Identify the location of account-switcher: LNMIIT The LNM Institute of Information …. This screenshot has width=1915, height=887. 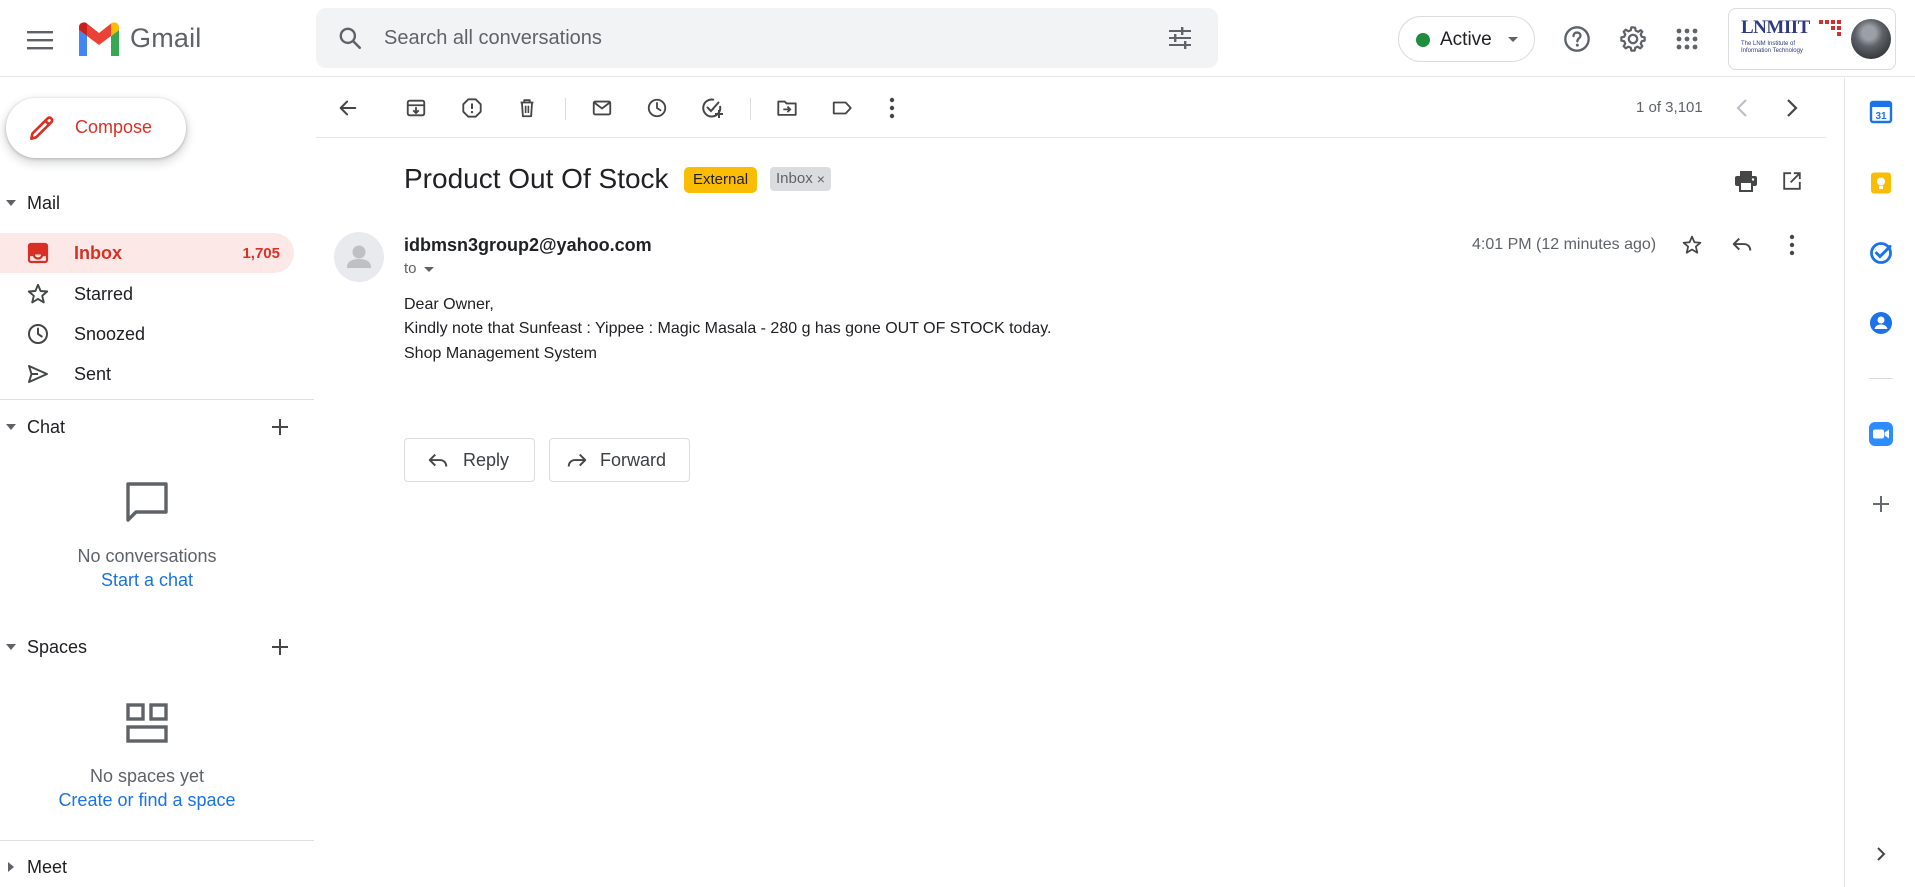
(1812, 39).